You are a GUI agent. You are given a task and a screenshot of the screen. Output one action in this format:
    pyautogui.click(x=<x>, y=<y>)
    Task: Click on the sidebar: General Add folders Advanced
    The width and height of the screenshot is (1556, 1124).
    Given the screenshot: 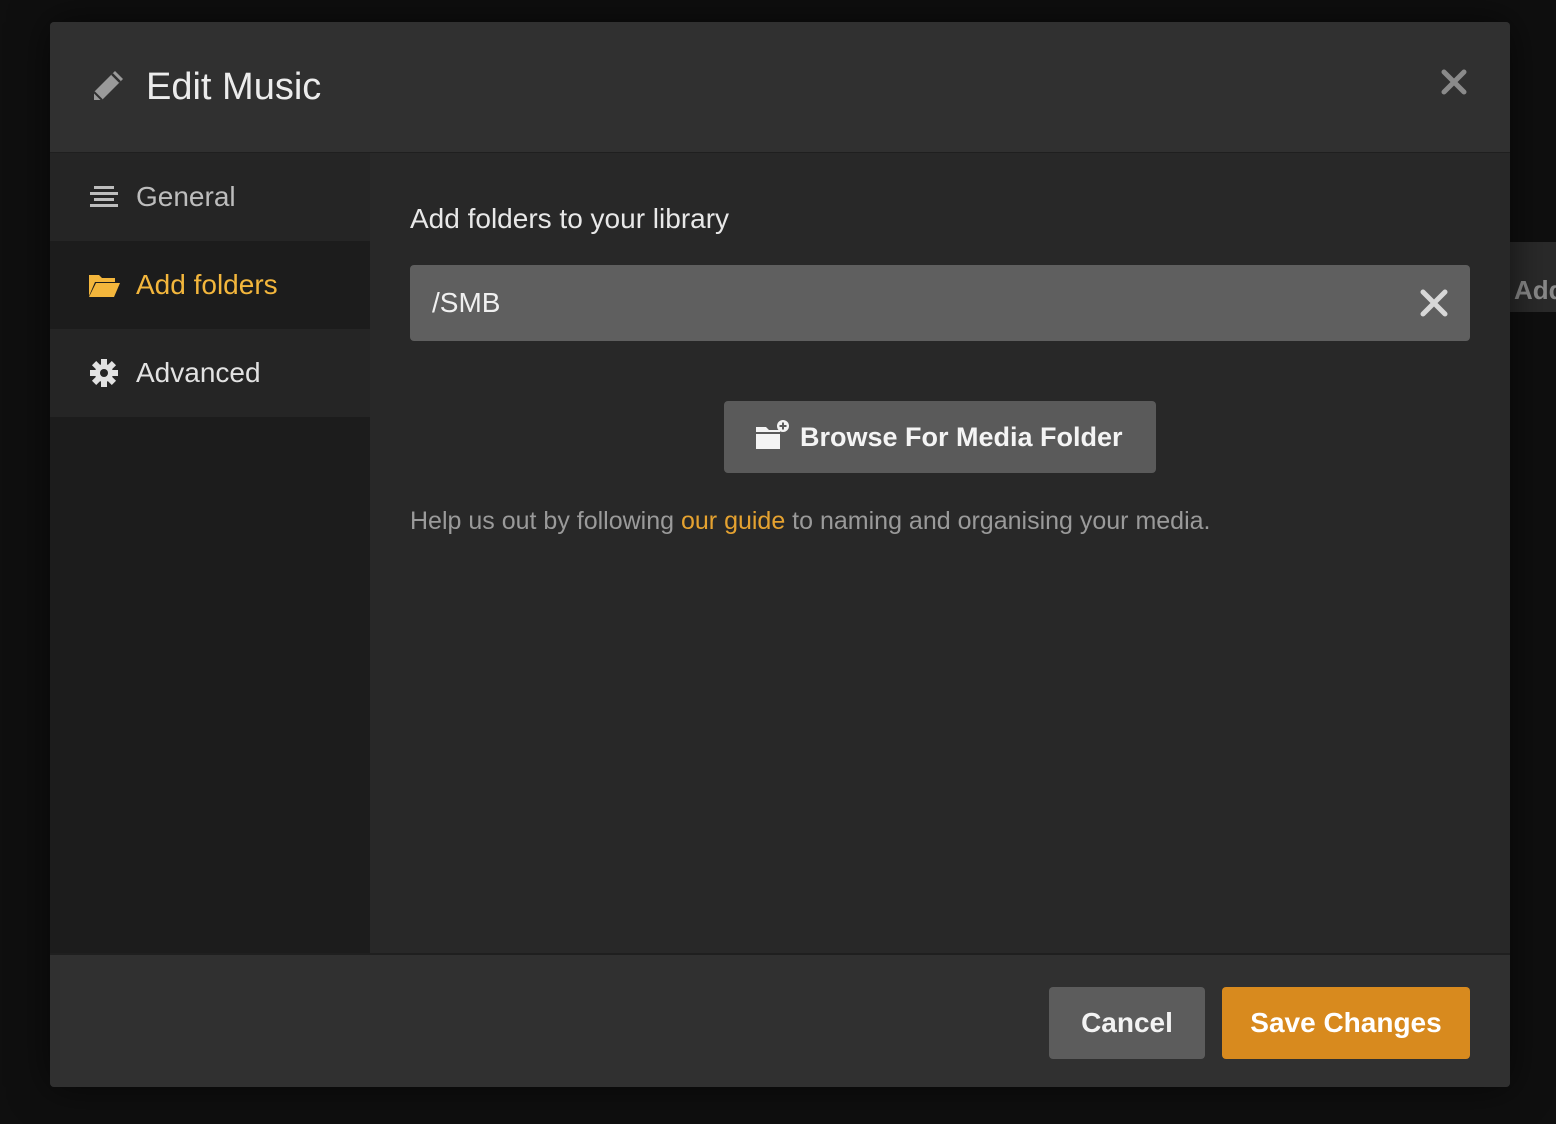 What is the action you would take?
    pyautogui.click(x=210, y=553)
    